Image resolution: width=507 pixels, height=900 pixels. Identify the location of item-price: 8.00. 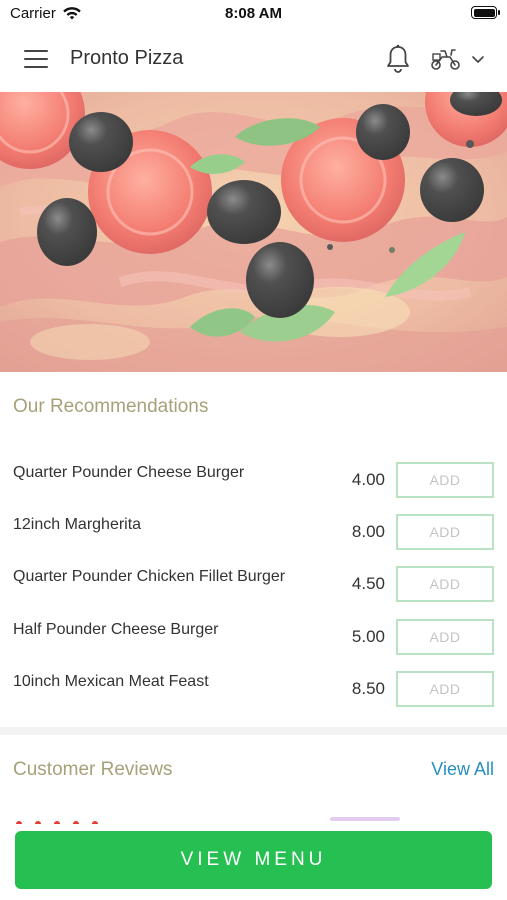
(368, 531).